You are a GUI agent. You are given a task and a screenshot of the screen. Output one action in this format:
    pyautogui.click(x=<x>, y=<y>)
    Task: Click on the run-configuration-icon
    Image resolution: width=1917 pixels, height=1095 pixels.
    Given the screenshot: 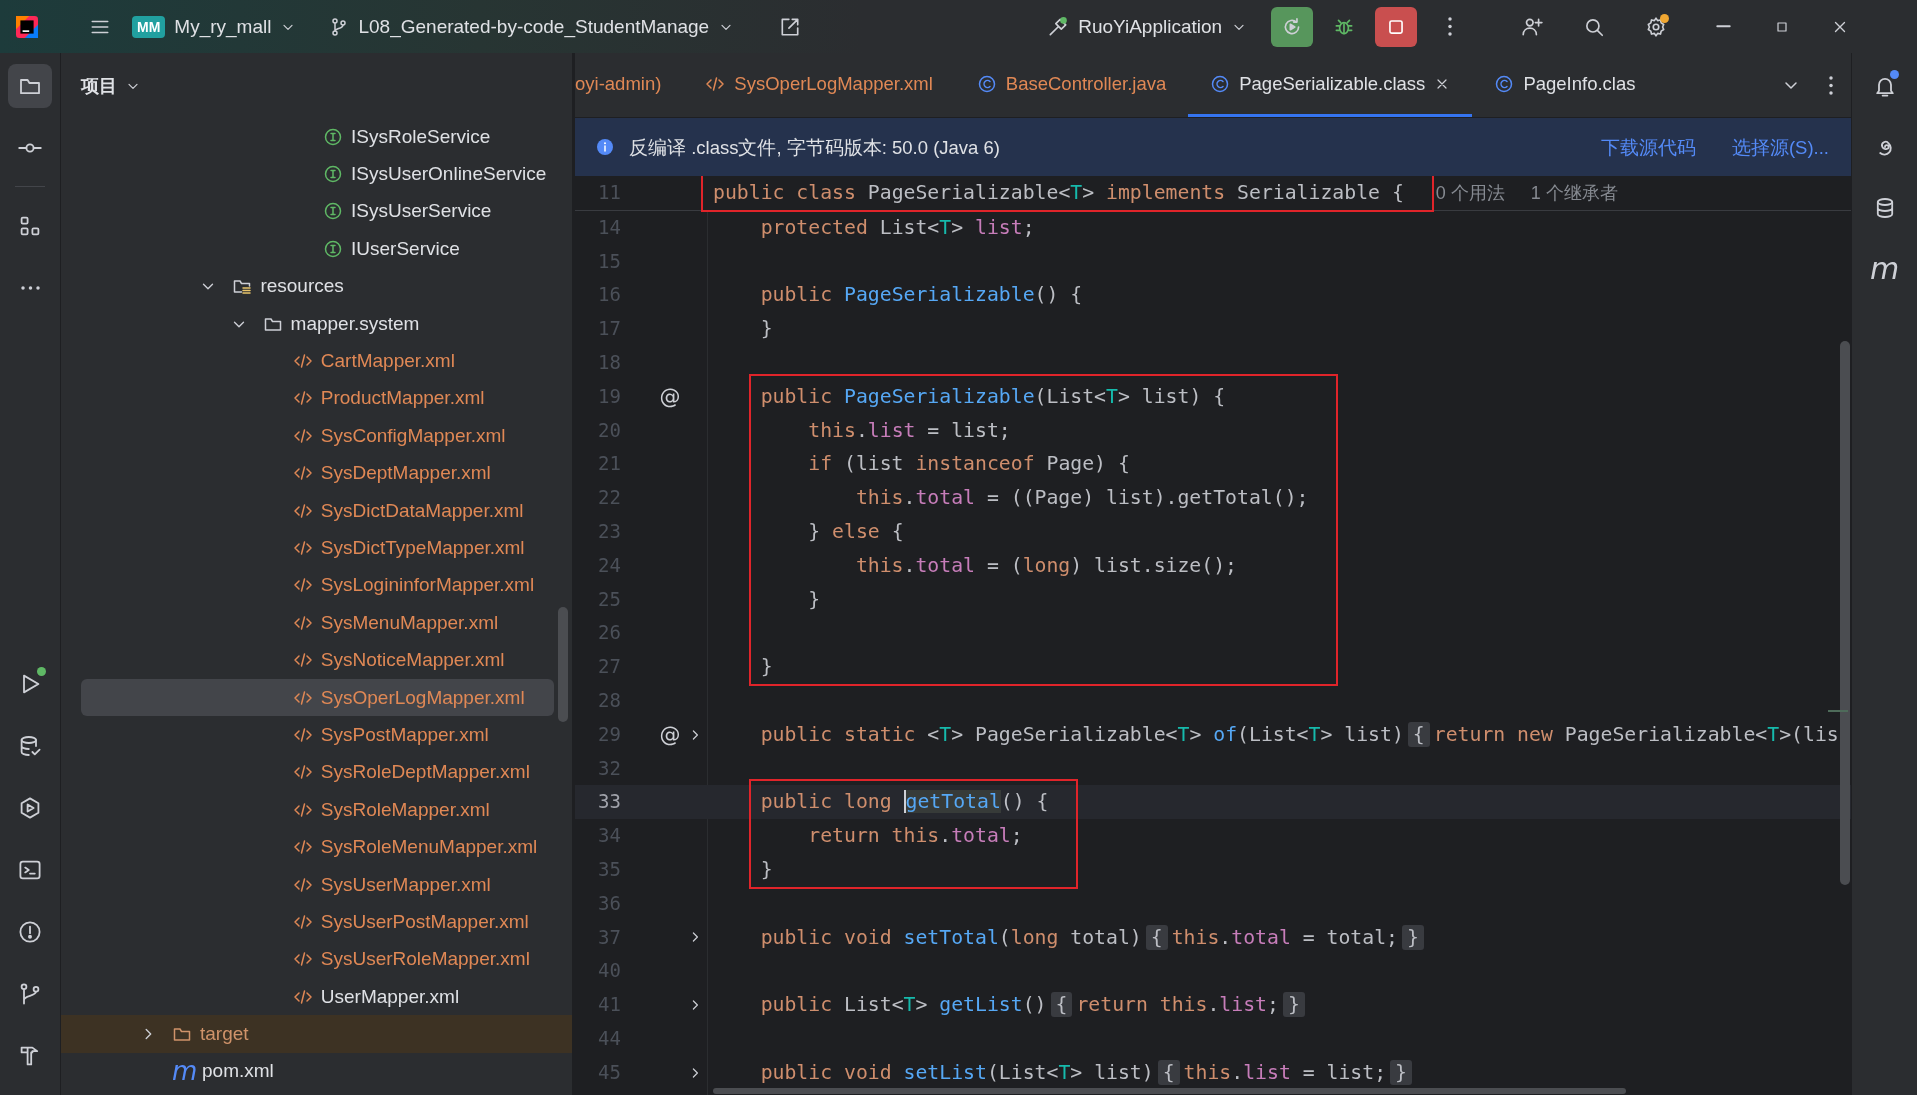 What is the action you would take?
    pyautogui.click(x=1058, y=26)
    